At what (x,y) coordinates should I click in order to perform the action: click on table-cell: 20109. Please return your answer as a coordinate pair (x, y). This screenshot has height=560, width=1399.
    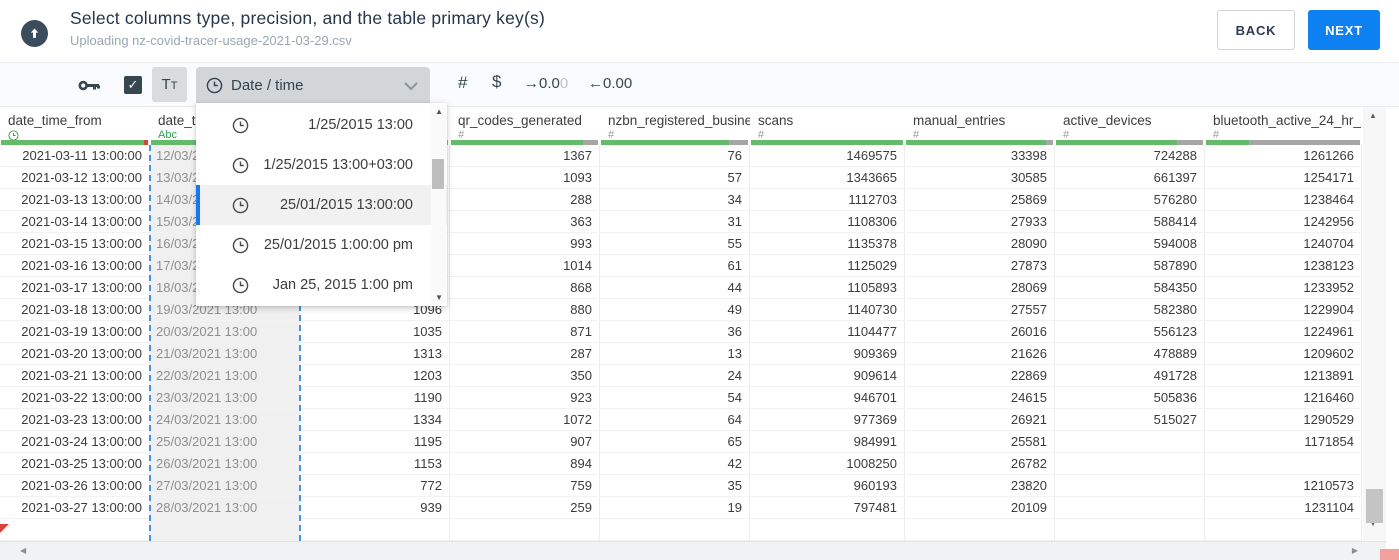
    Looking at the image, I should click on (980, 507).